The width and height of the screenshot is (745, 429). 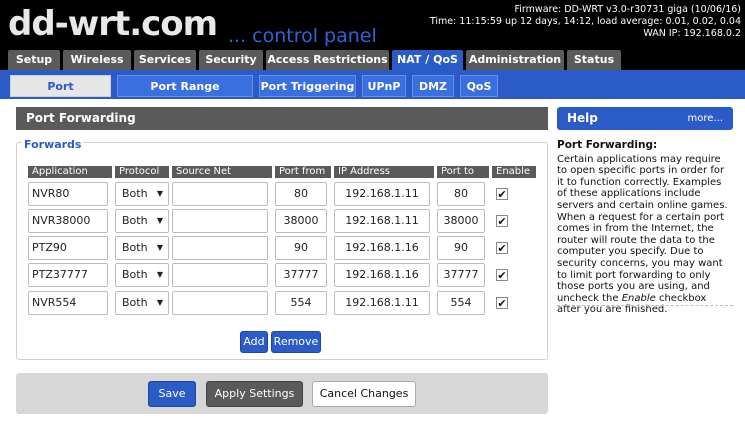 I want to click on application-field: PTZ37777, so click(x=68, y=275).